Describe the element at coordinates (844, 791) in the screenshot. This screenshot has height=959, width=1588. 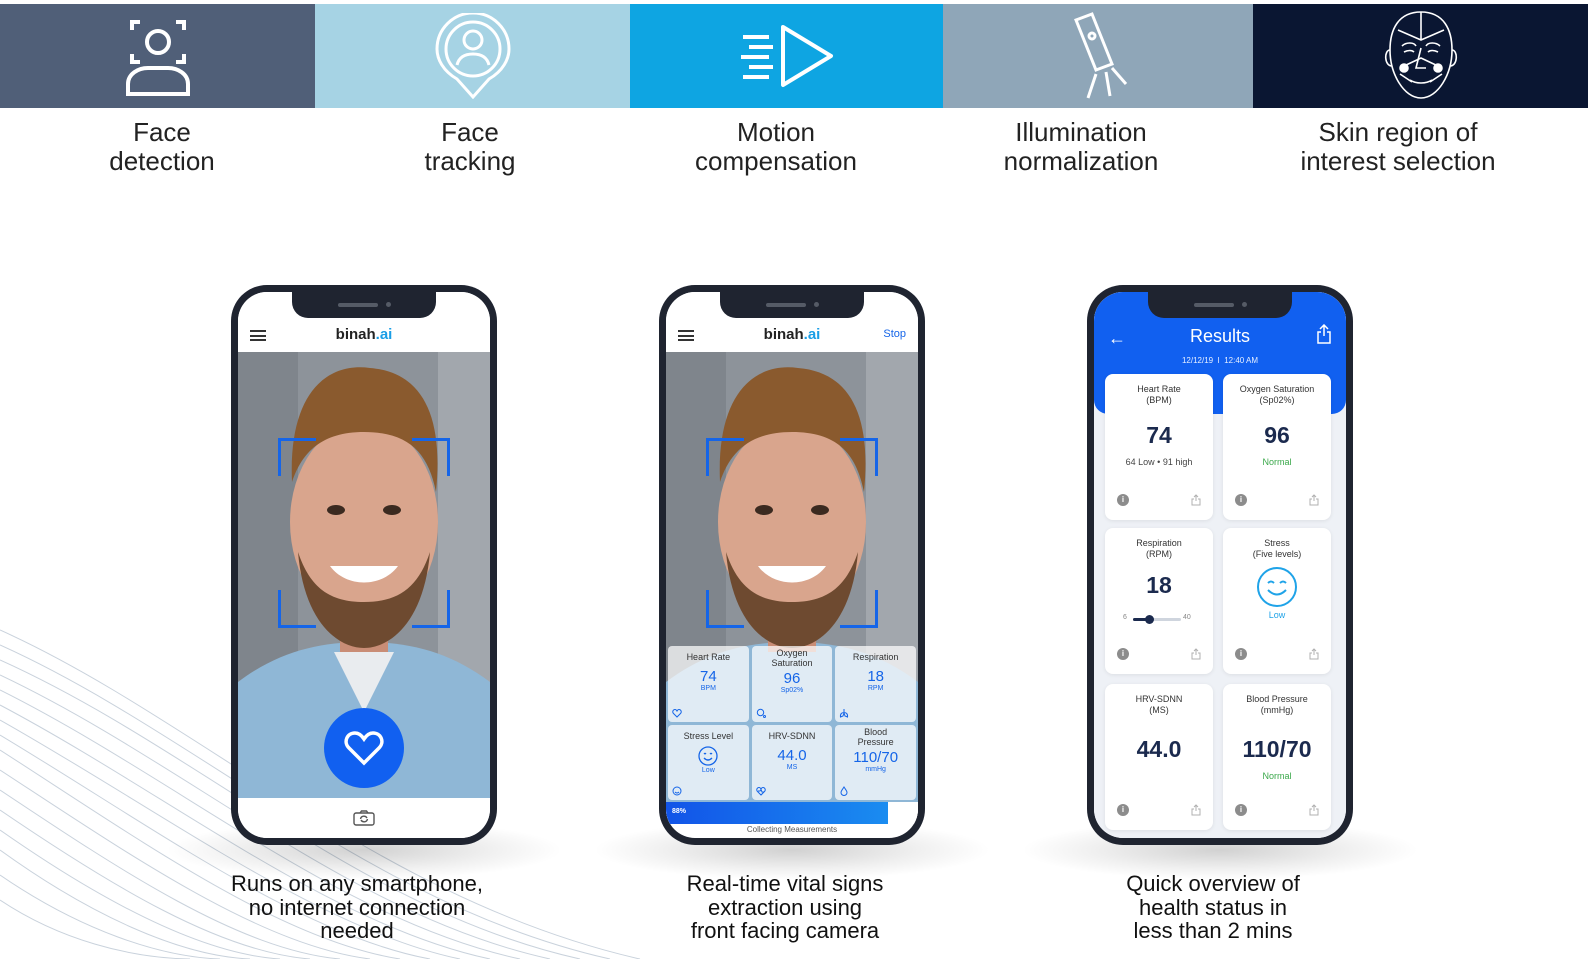
I see `drop-icon` at that location.